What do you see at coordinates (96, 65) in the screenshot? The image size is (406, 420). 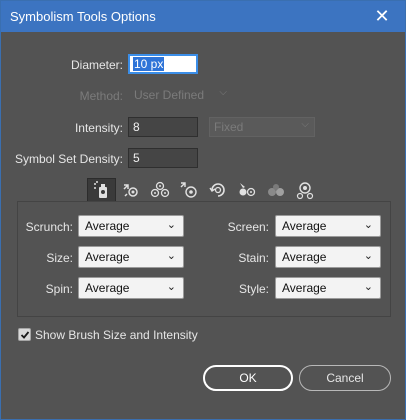 I see `diameter-label: Diameter:` at bounding box center [96, 65].